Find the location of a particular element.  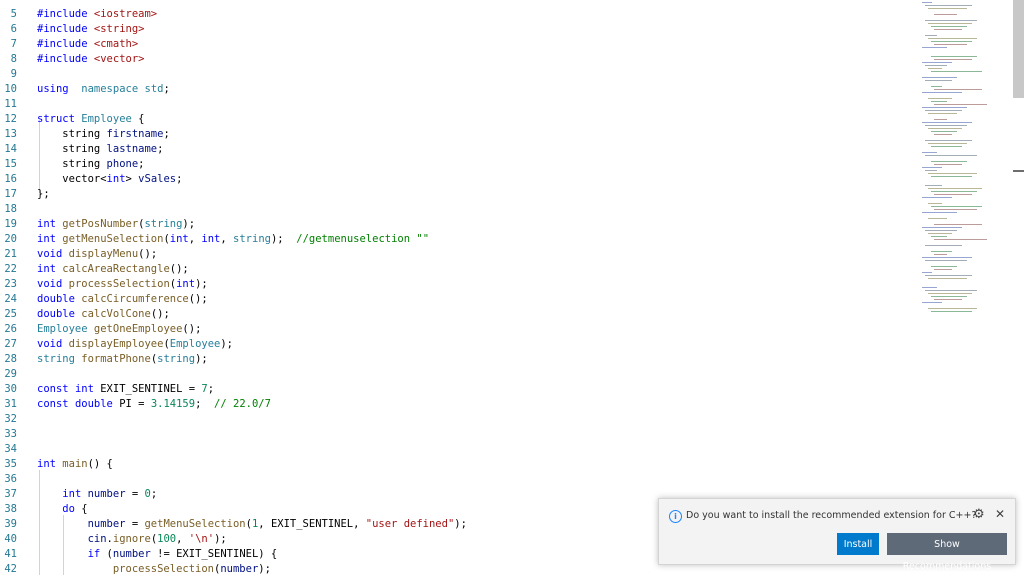

code-line: 12 struct Employee { is located at coordinates (459, 119).